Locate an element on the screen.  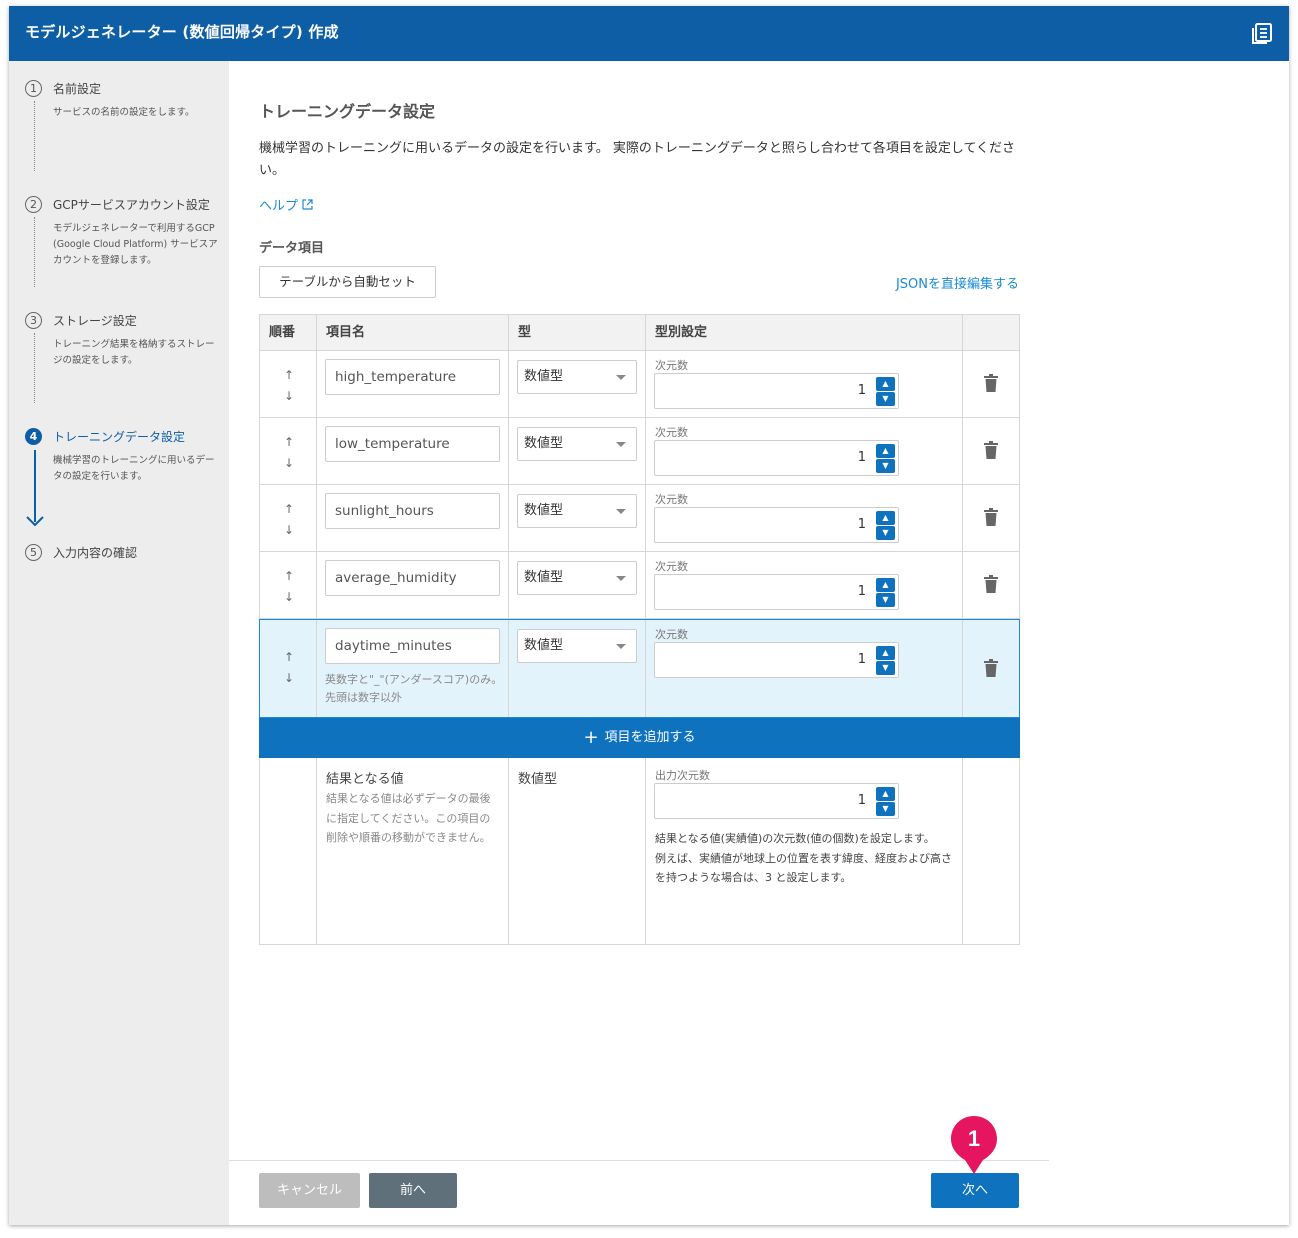
name-cell: sunlight_hours is located at coordinates (413, 518).